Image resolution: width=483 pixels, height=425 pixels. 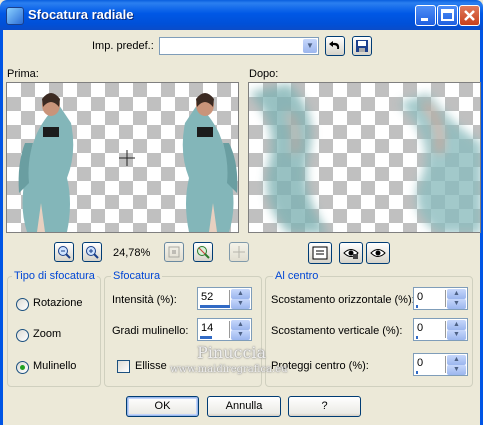 What do you see at coordinates (264, 74) in the screenshot?
I see `after-label: Dopo:` at bounding box center [264, 74].